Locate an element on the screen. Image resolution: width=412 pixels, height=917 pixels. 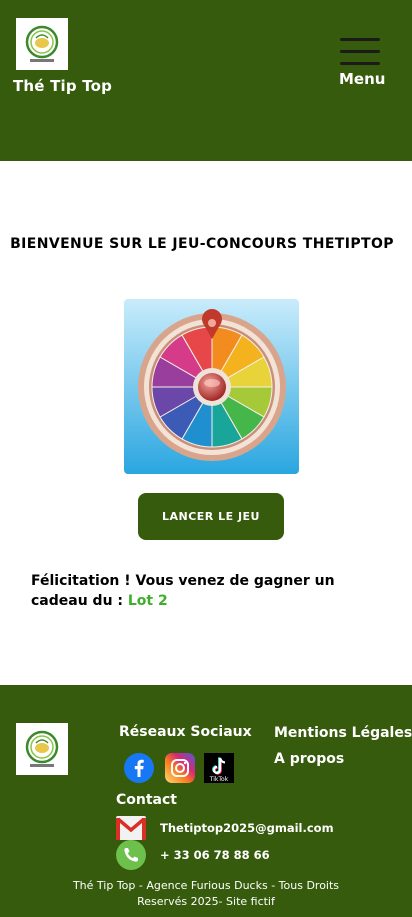
brand-name: Thé Tip Top is located at coordinates (63, 86).